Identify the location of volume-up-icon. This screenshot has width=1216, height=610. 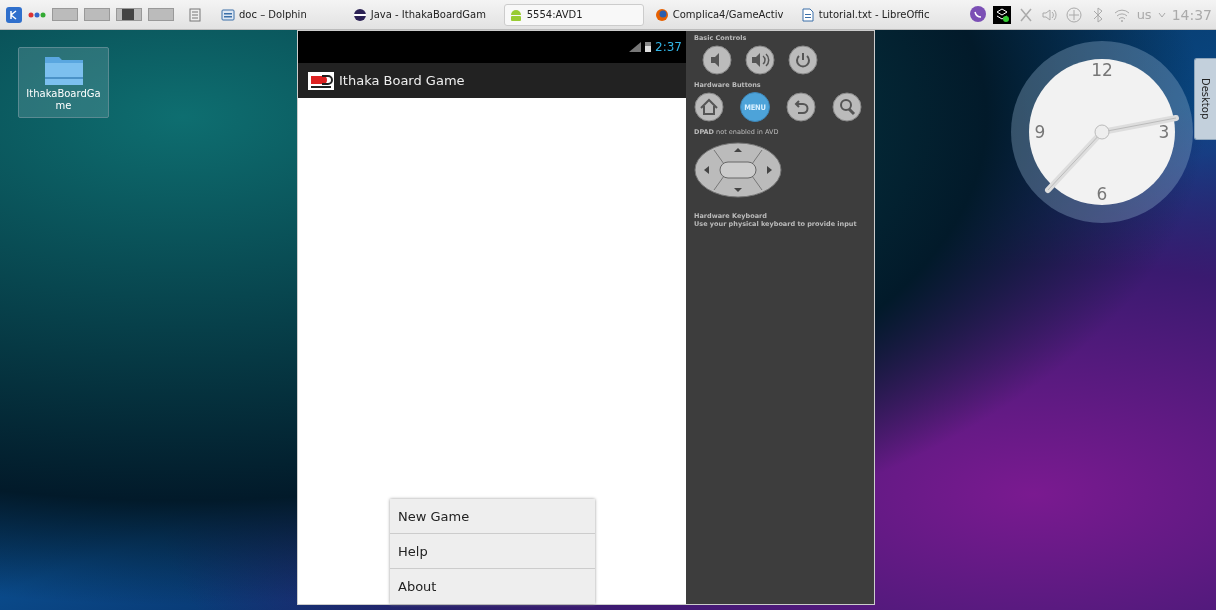
(760, 60).